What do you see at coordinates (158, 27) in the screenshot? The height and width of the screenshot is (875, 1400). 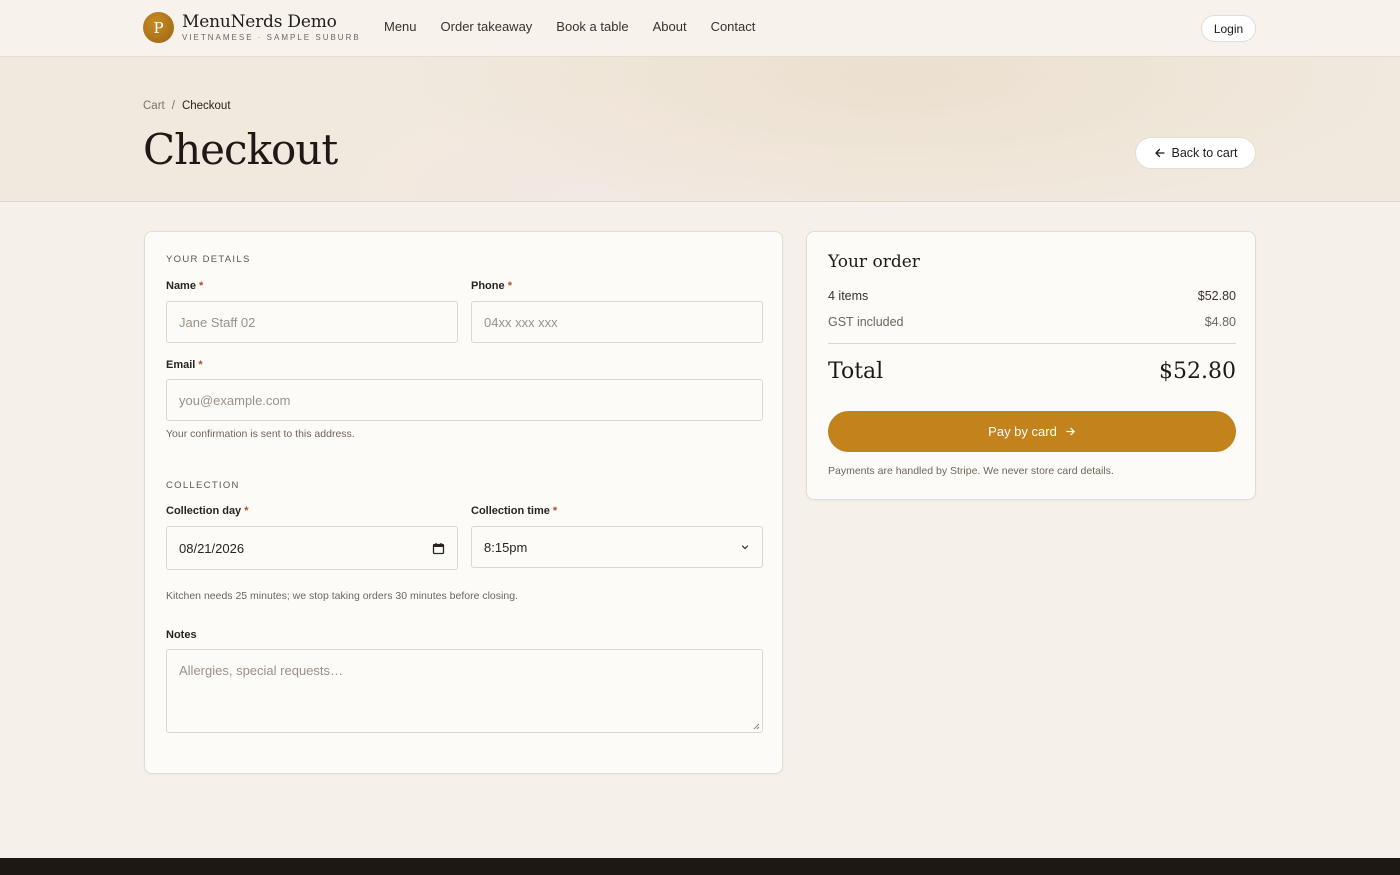 I see `brand-logo: P` at bounding box center [158, 27].